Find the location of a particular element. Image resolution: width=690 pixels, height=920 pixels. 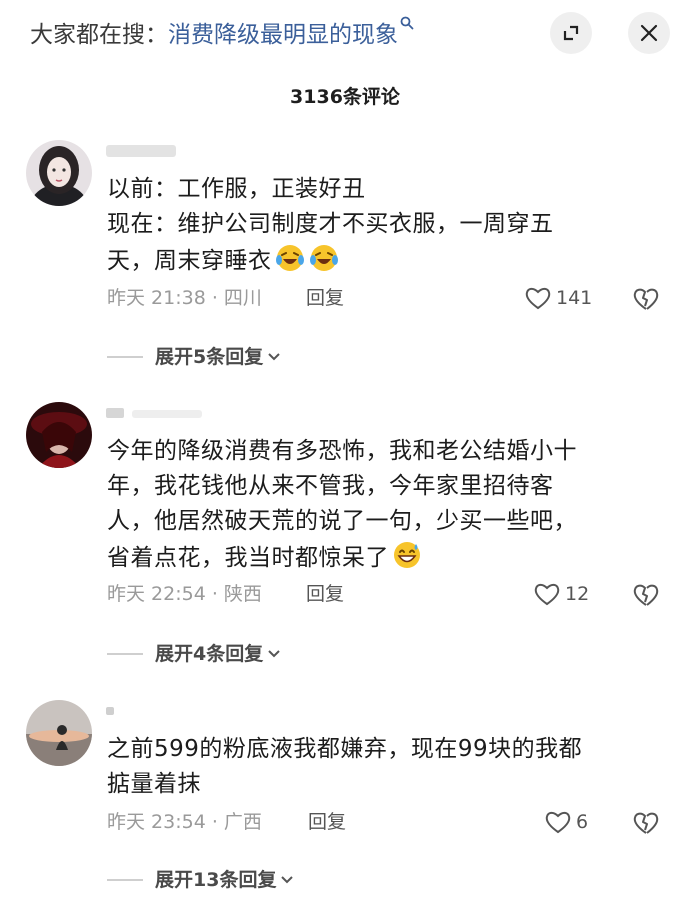

expand-window-icon is located at coordinates (571, 33).